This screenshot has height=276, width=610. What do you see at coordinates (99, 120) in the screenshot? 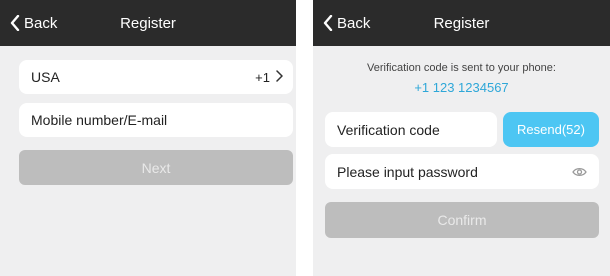
I see `account-placeholder: Mobile number/E-mail` at bounding box center [99, 120].